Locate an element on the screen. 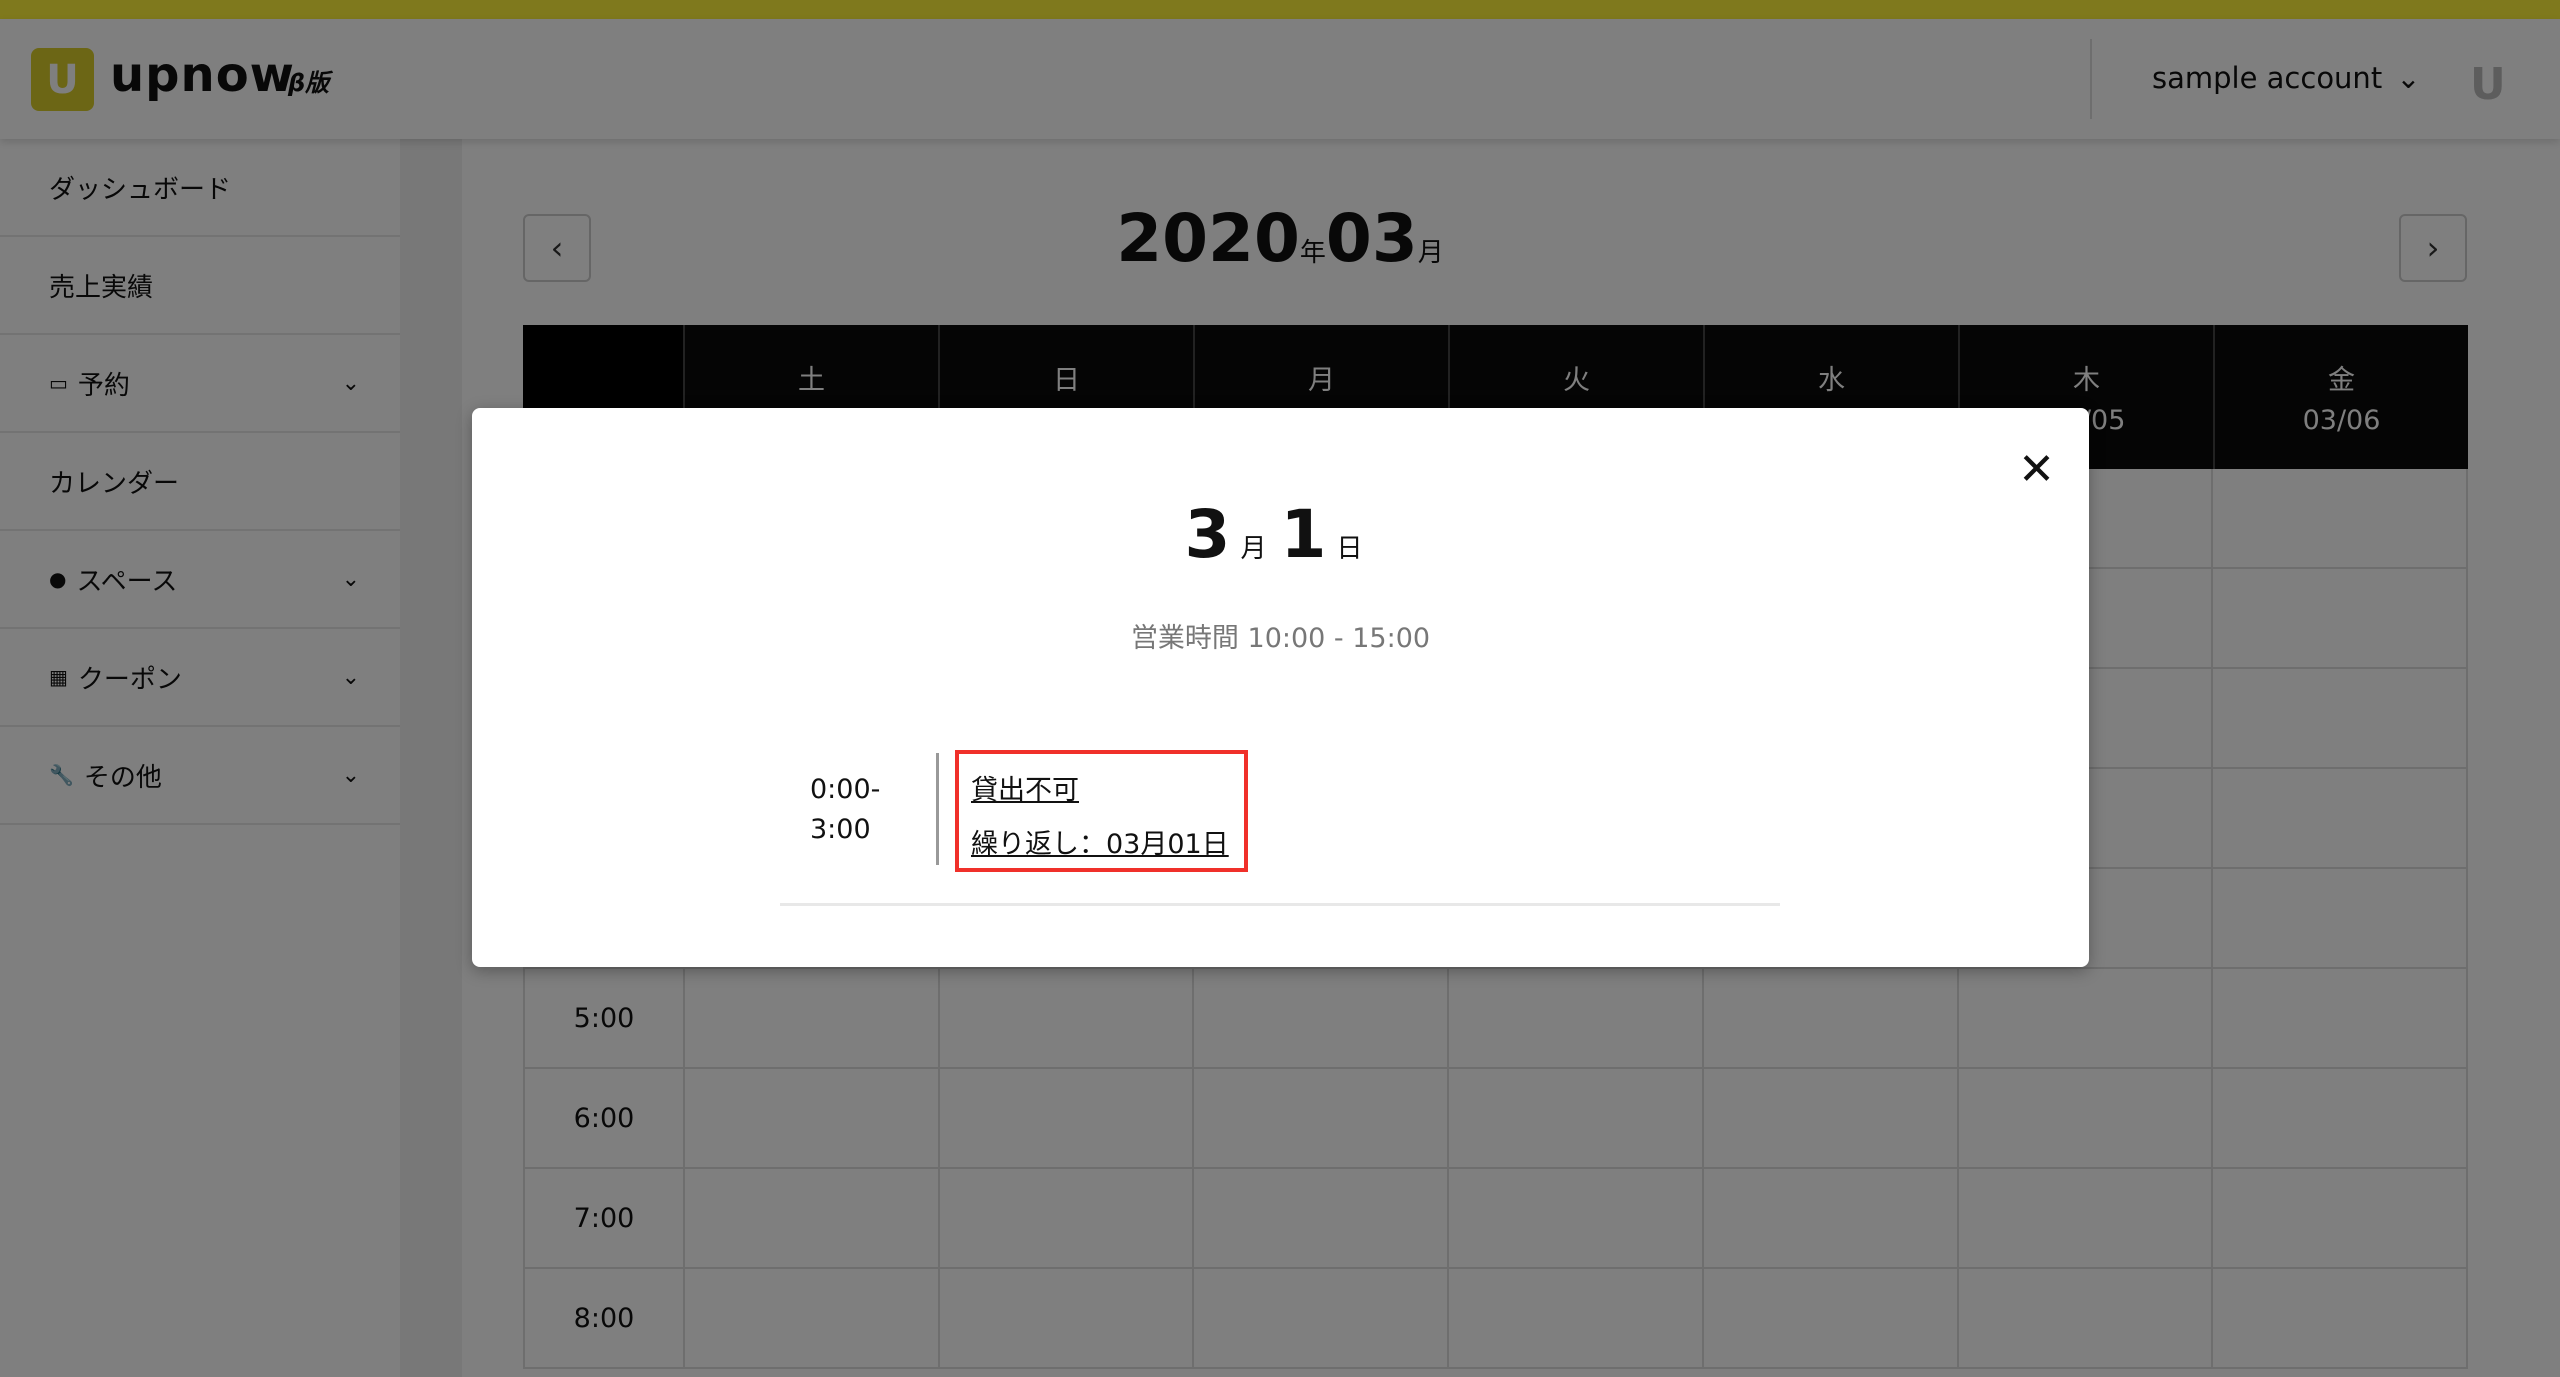 This screenshot has width=2560, height=1377. slot-time: 0:00- 3:00 is located at coordinates (845, 810).